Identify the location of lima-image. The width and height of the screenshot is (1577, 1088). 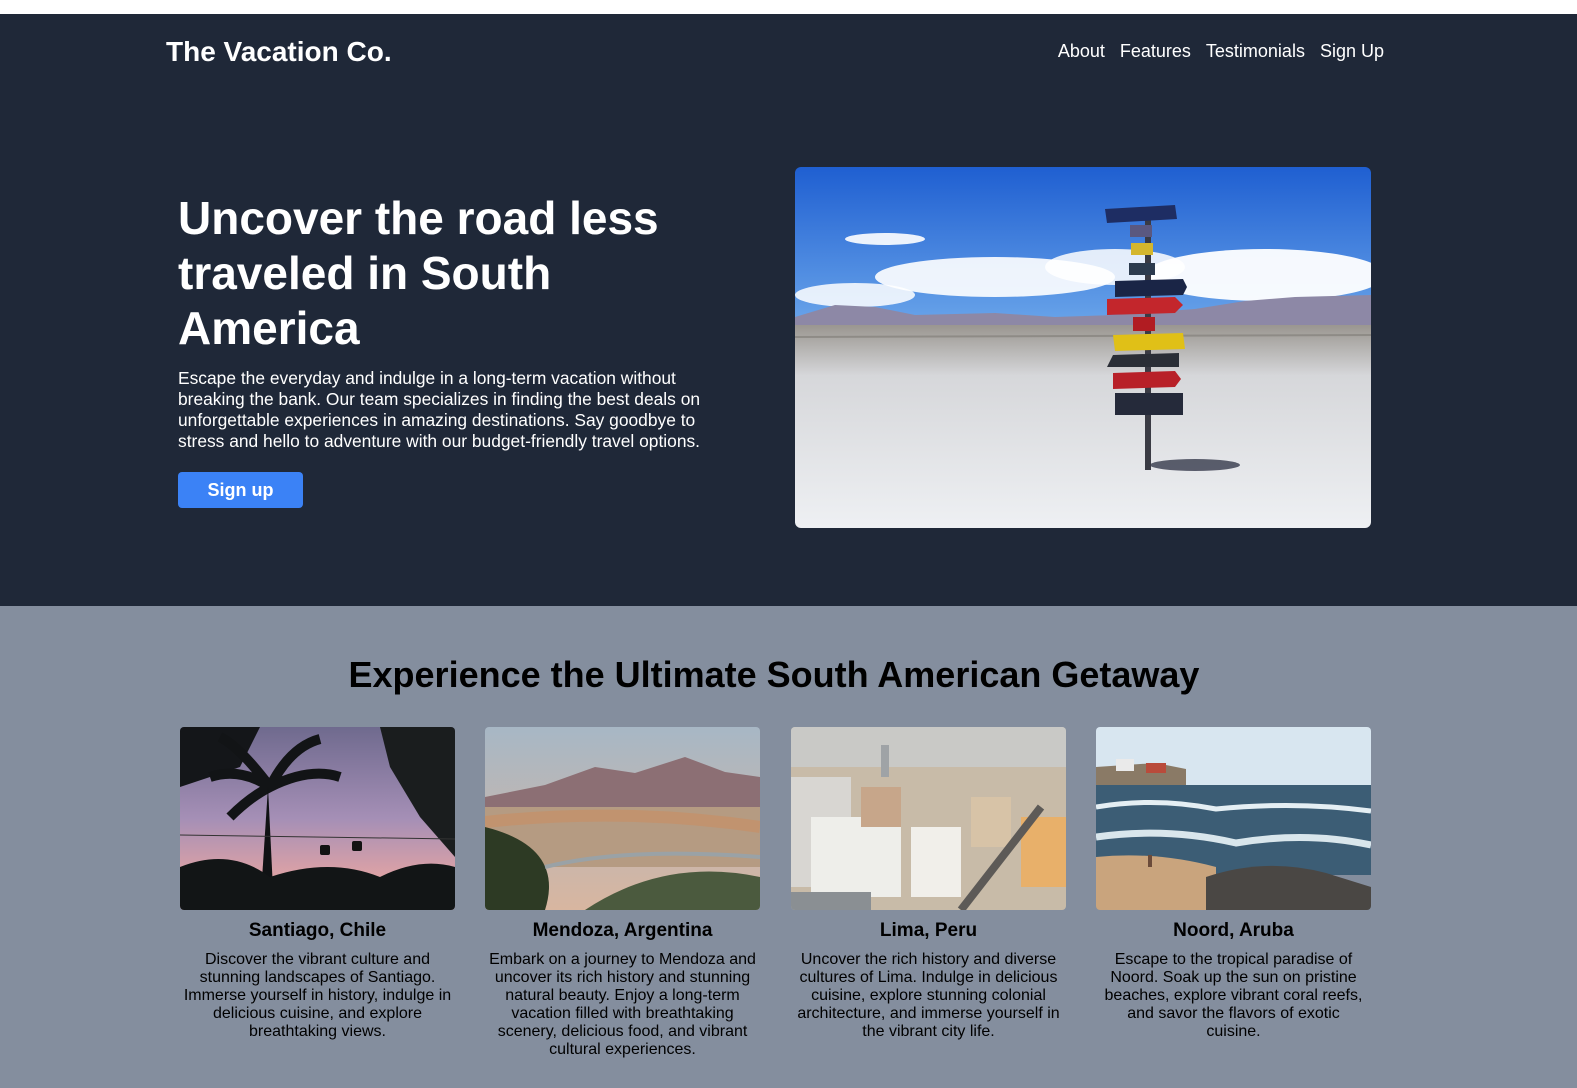
(928, 818).